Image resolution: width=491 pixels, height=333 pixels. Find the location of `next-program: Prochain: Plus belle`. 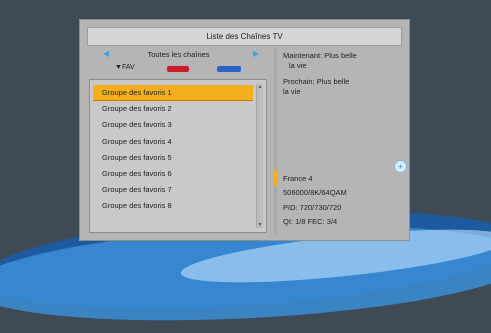

next-program: Prochain: Plus belle is located at coordinates (316, 81).